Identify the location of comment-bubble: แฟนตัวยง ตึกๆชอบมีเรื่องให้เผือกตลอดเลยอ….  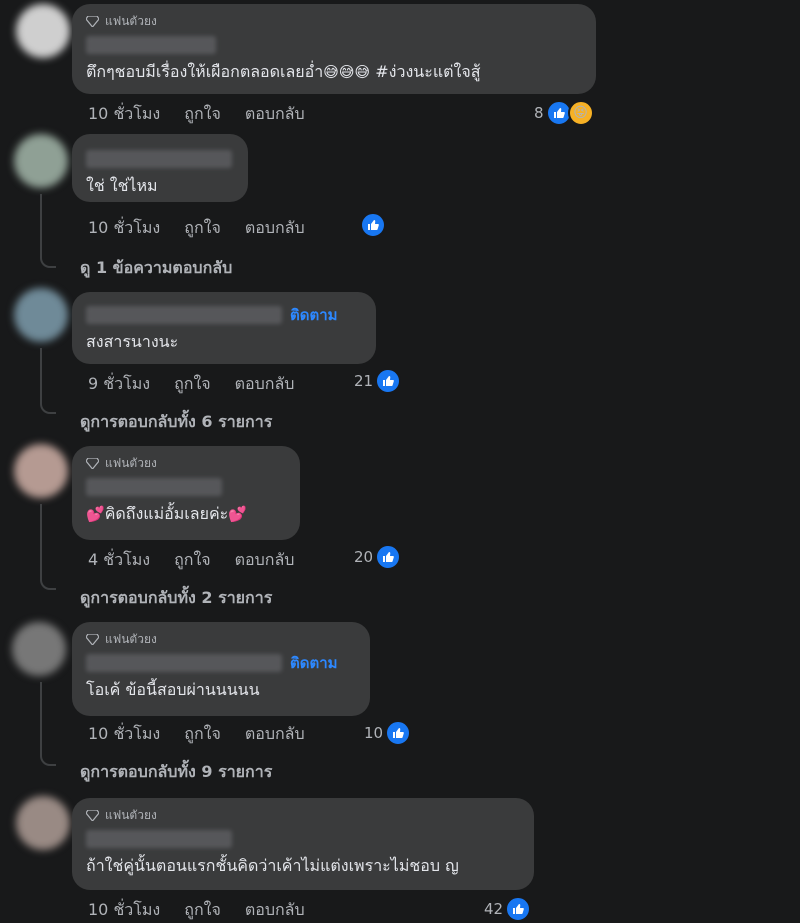
(334, 49).